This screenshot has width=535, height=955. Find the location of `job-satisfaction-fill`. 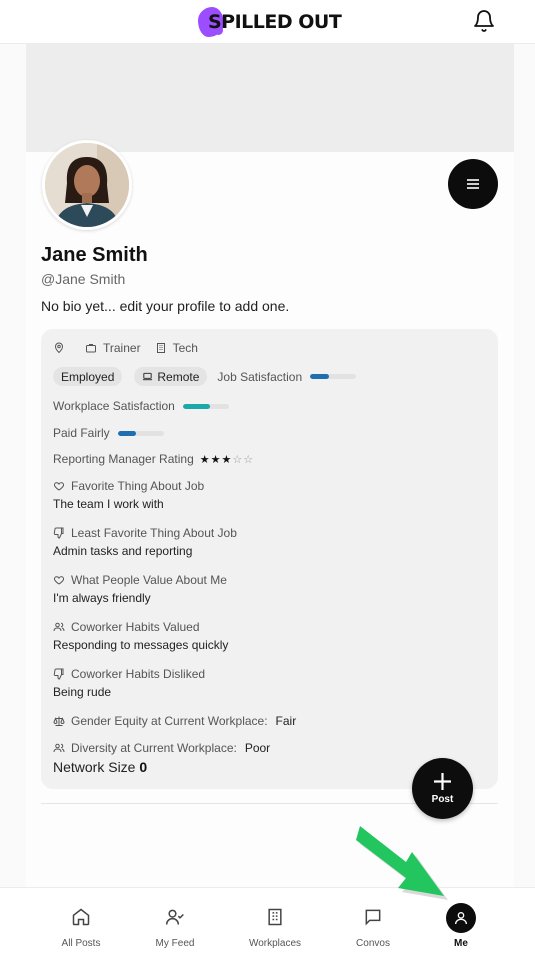

job-satisfaction-fill is located at coordinates (319, 376).